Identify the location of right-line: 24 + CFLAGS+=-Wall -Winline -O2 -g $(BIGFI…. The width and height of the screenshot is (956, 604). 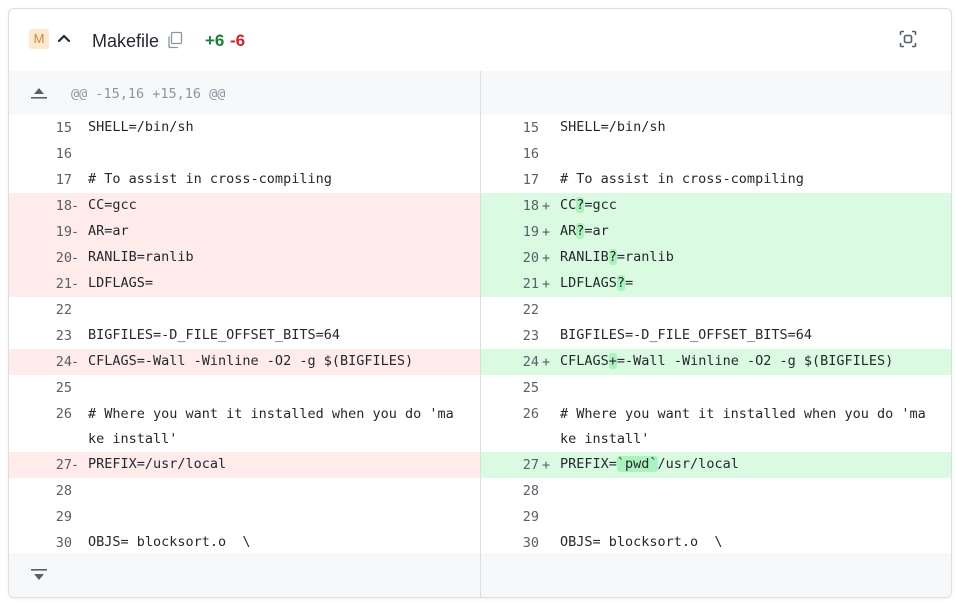
(716, 362).